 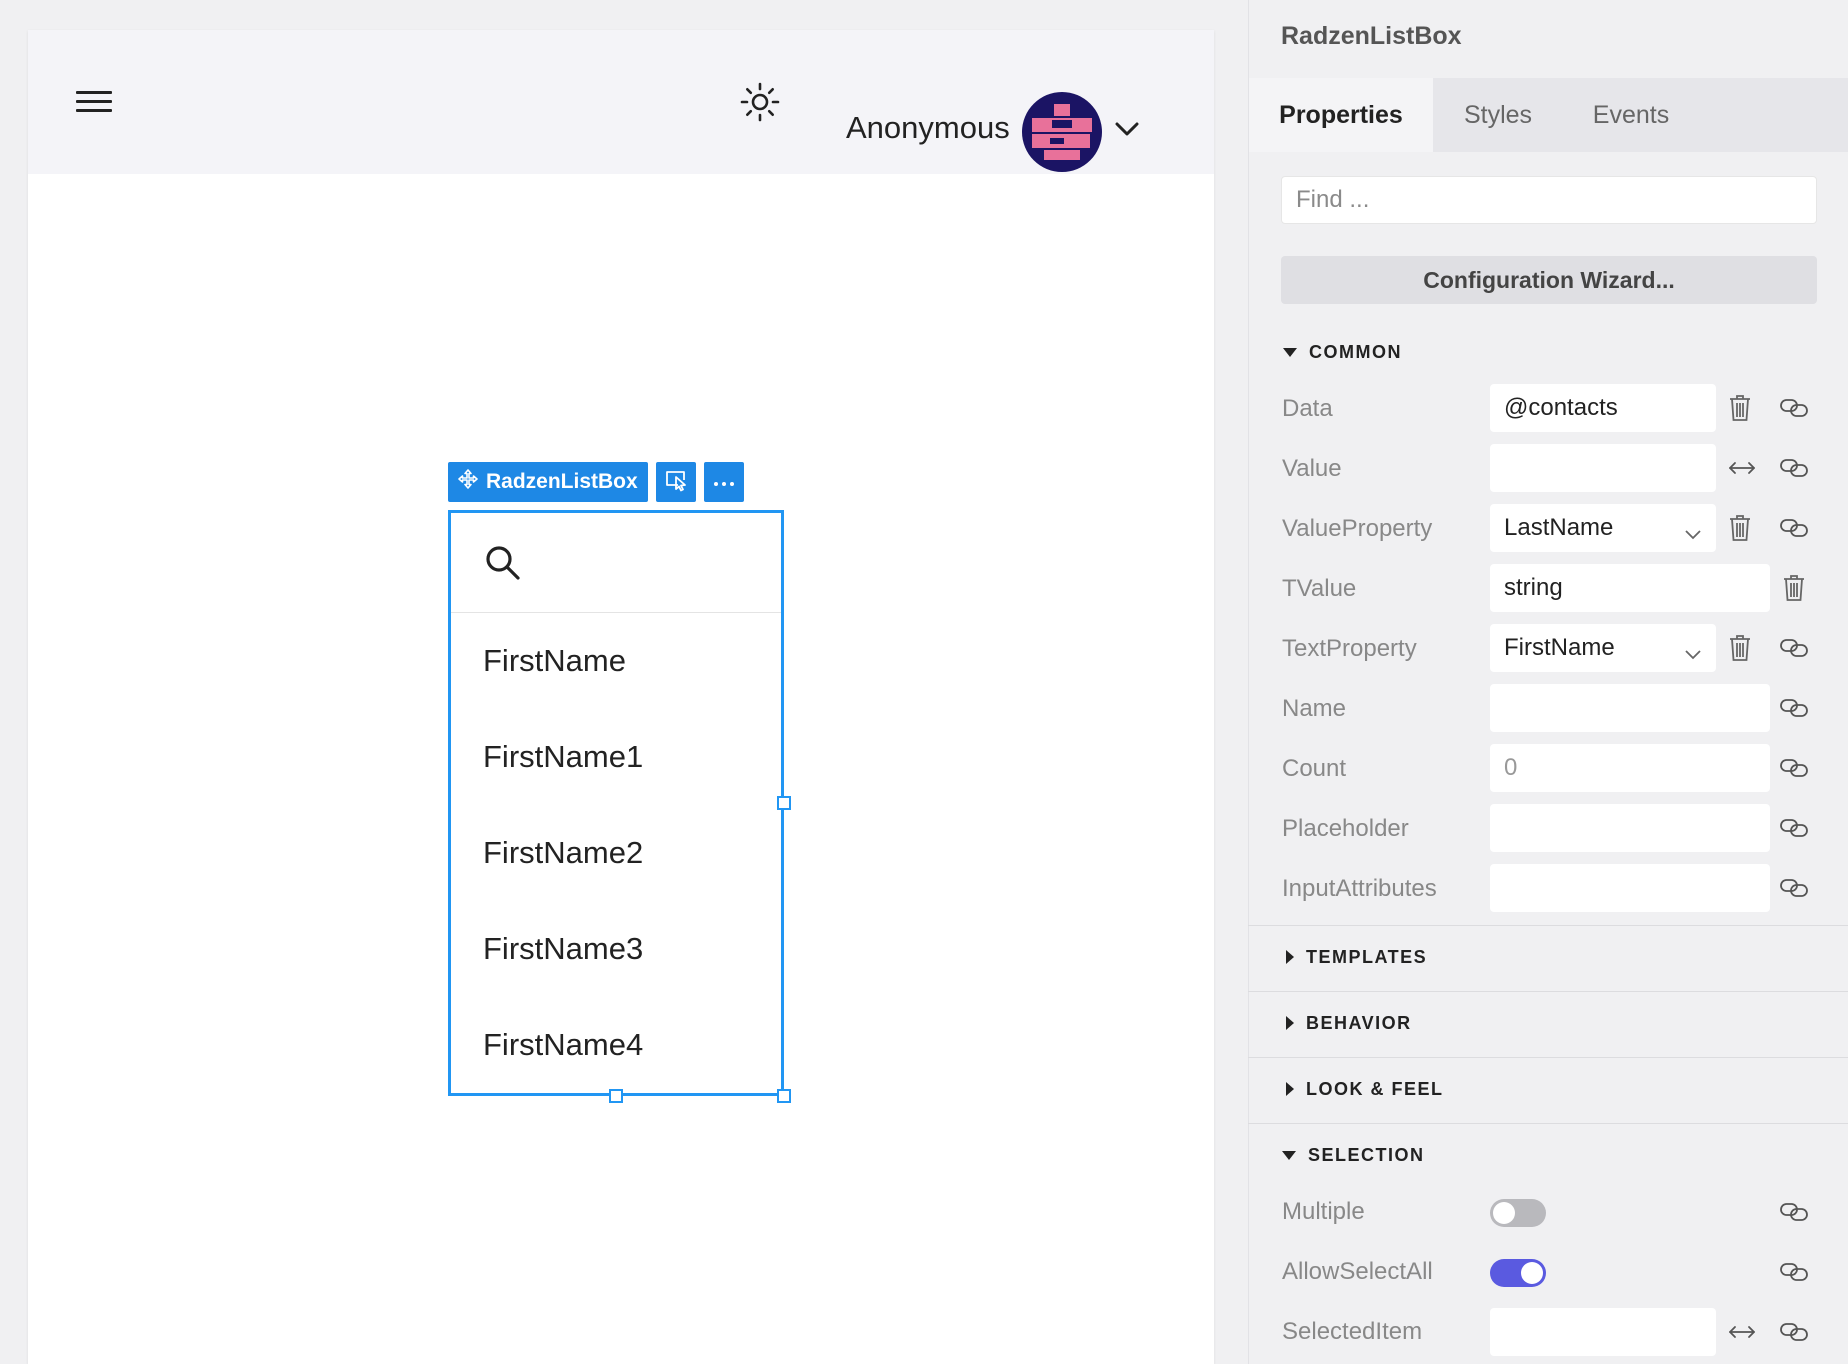 What do you see at coordinates (1375, 1088) in the screenshot?
I see `section-label: LOOK & FEEL` at bounding box center [1375, 1088].